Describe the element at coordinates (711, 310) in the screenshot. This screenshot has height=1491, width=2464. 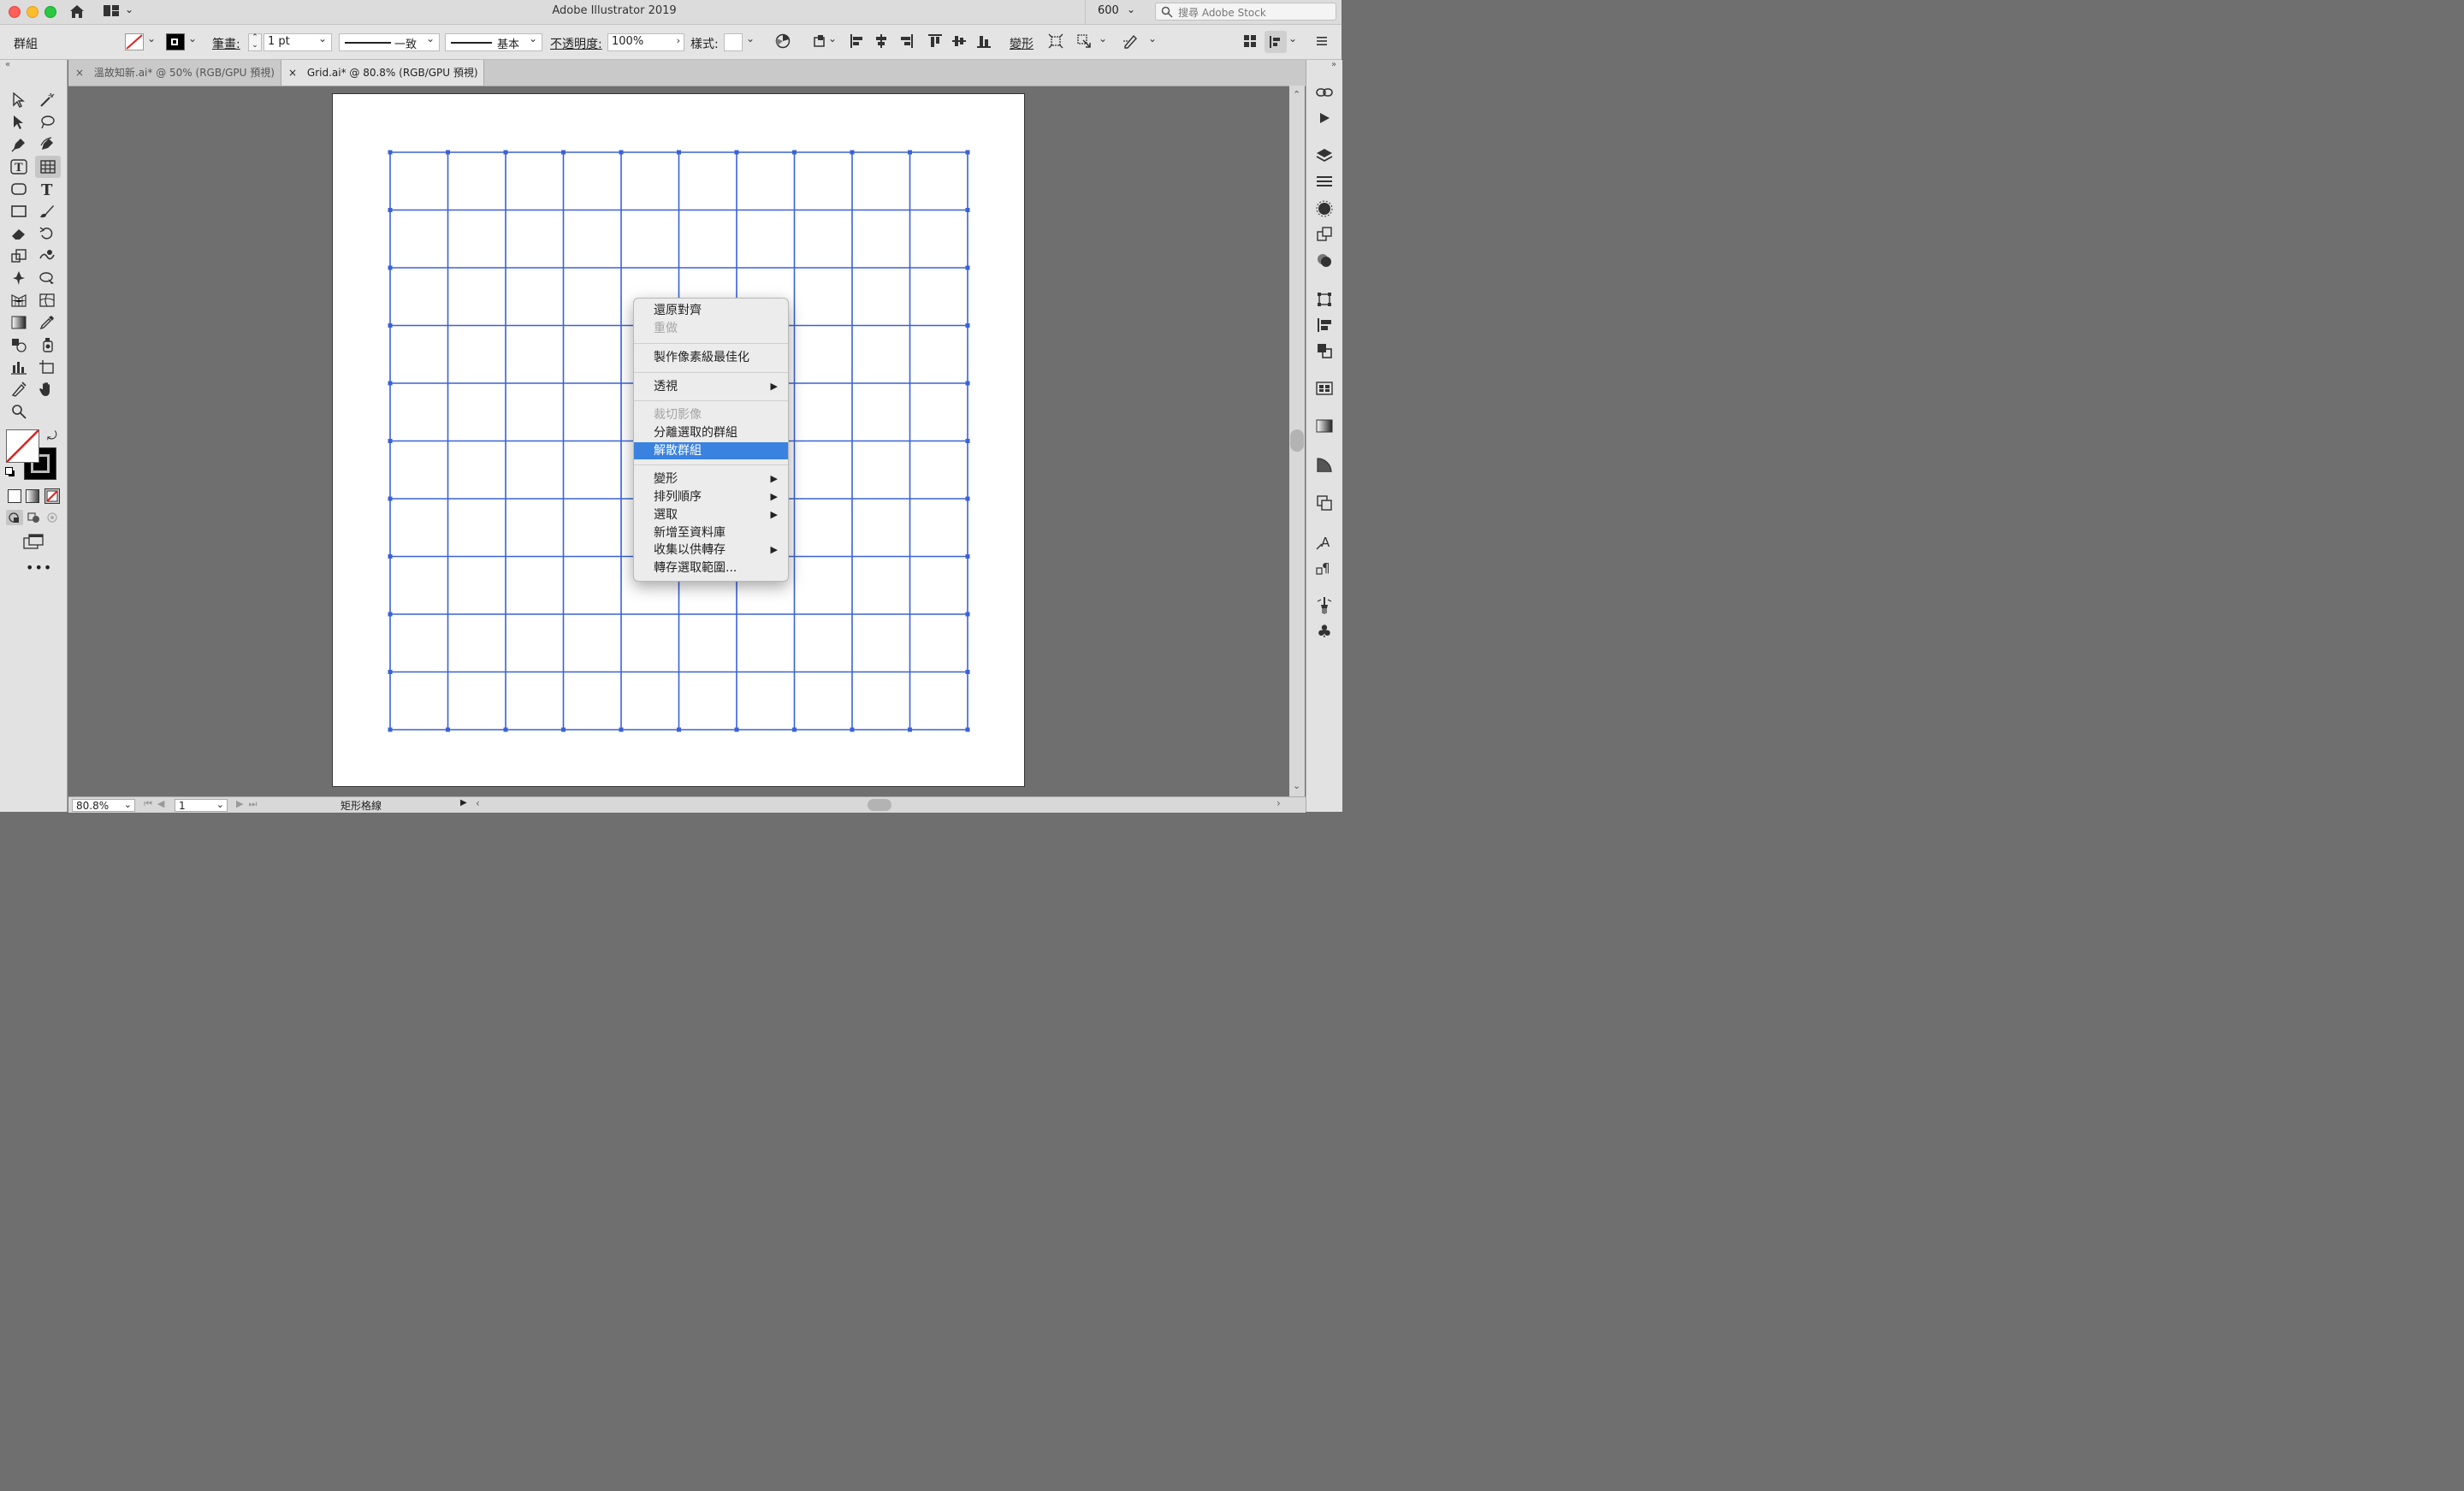
I see `context-menu-item: 還原對齊` at that location.